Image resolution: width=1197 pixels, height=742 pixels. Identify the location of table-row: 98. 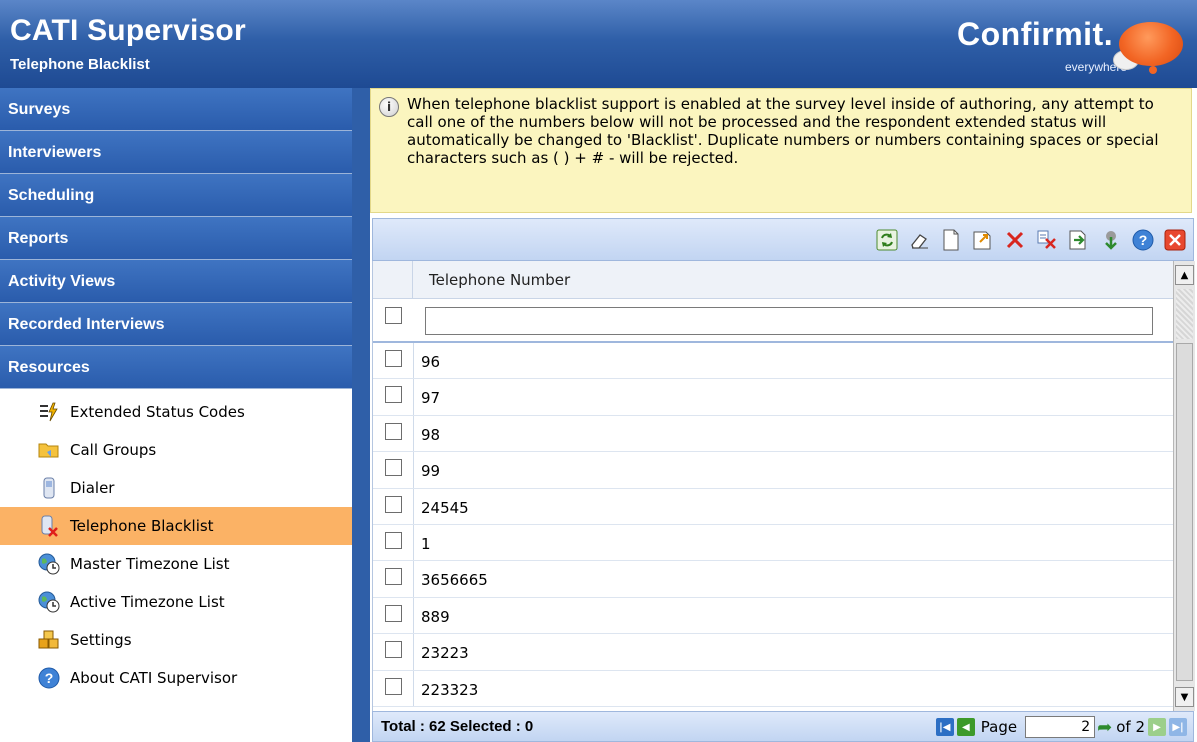
(773, 434).